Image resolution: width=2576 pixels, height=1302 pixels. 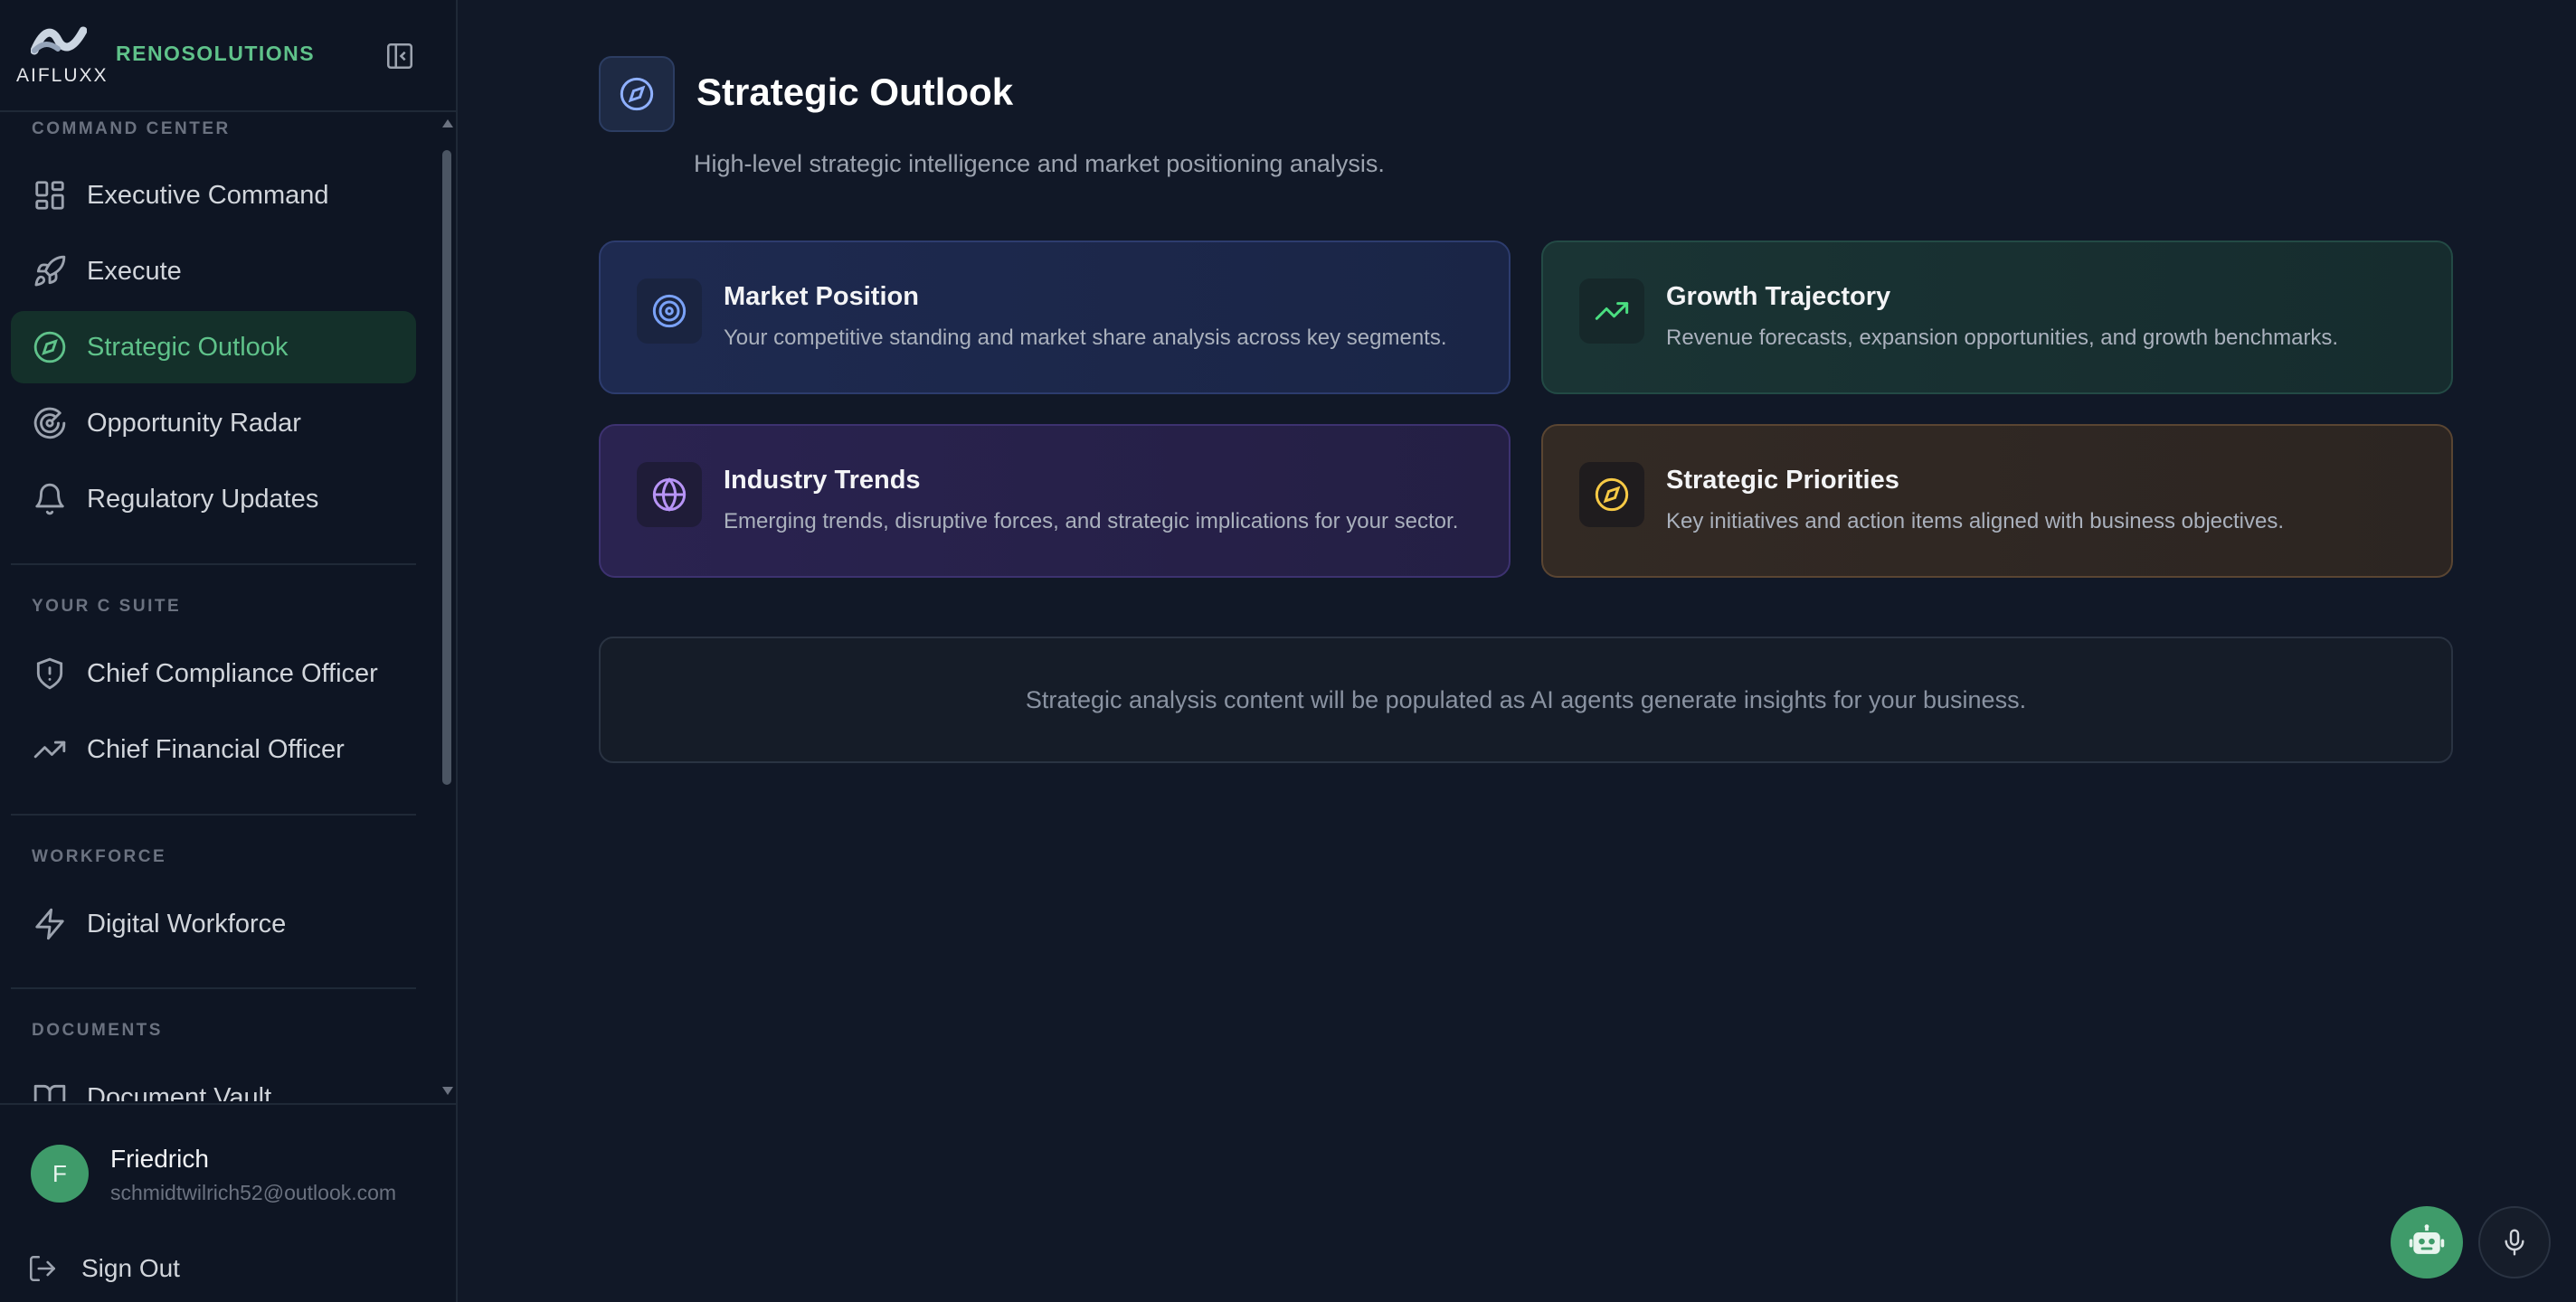 I want to click on sidebar-item-regulatory-updates: Regulatory Updates, so click(x=214, y=499).